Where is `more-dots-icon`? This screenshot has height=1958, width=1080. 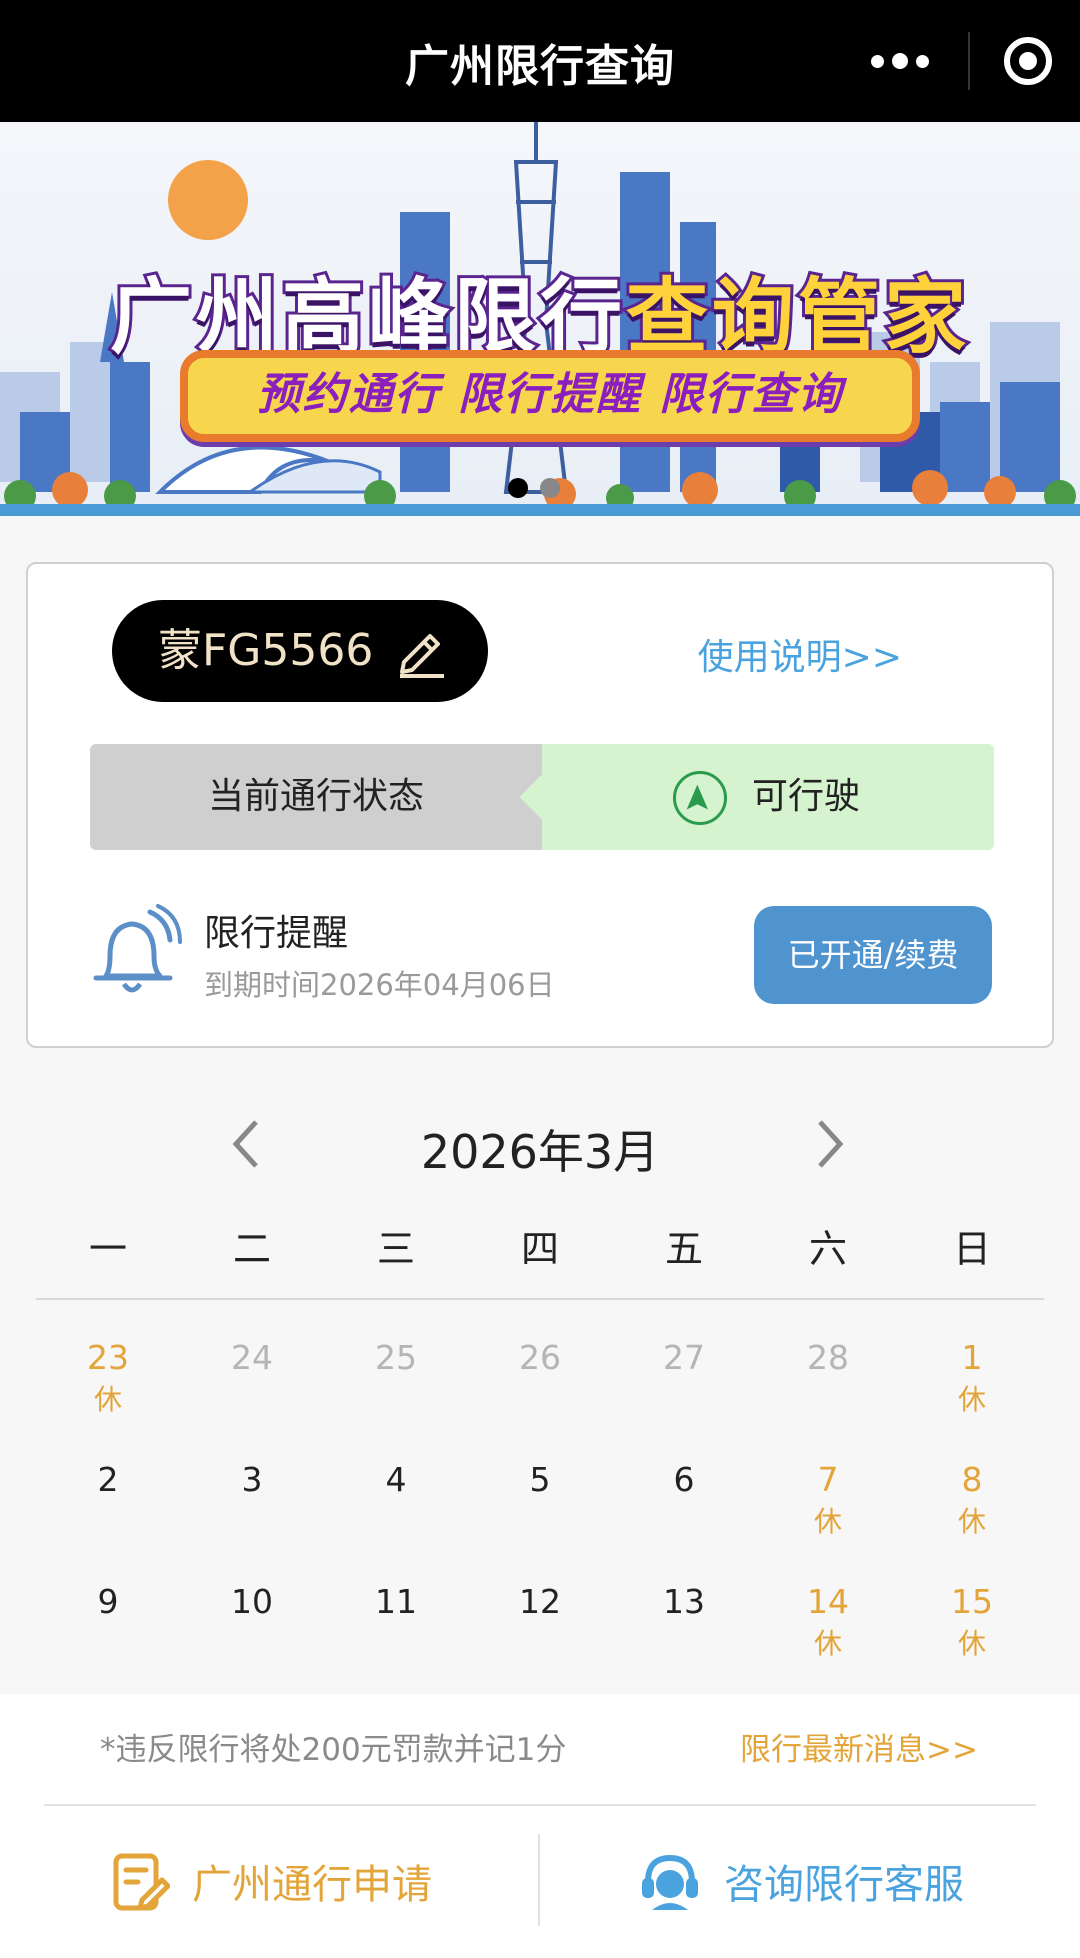 more-dots-icon is located at coordinates (900, 61).